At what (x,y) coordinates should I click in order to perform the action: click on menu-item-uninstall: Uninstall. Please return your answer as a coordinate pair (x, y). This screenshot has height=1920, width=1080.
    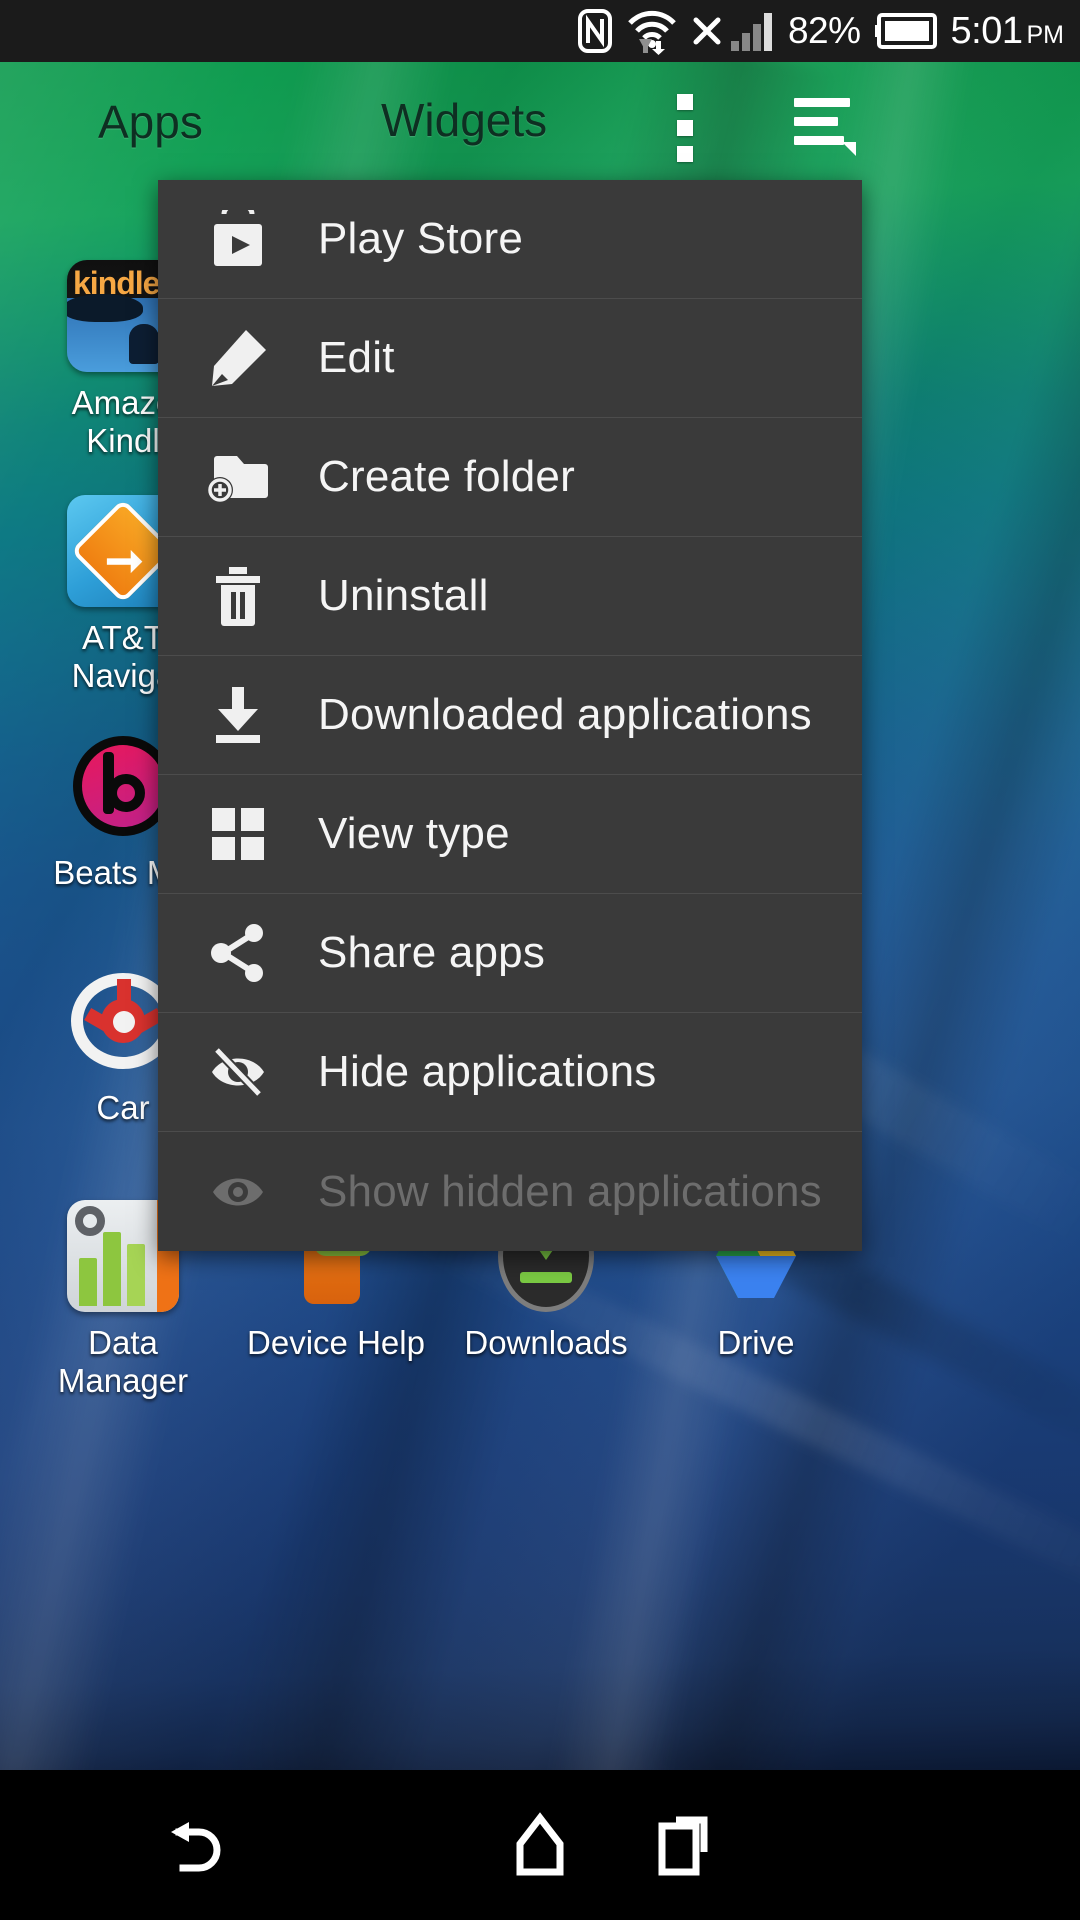
    Looking at the image, I should click on (510, 596).